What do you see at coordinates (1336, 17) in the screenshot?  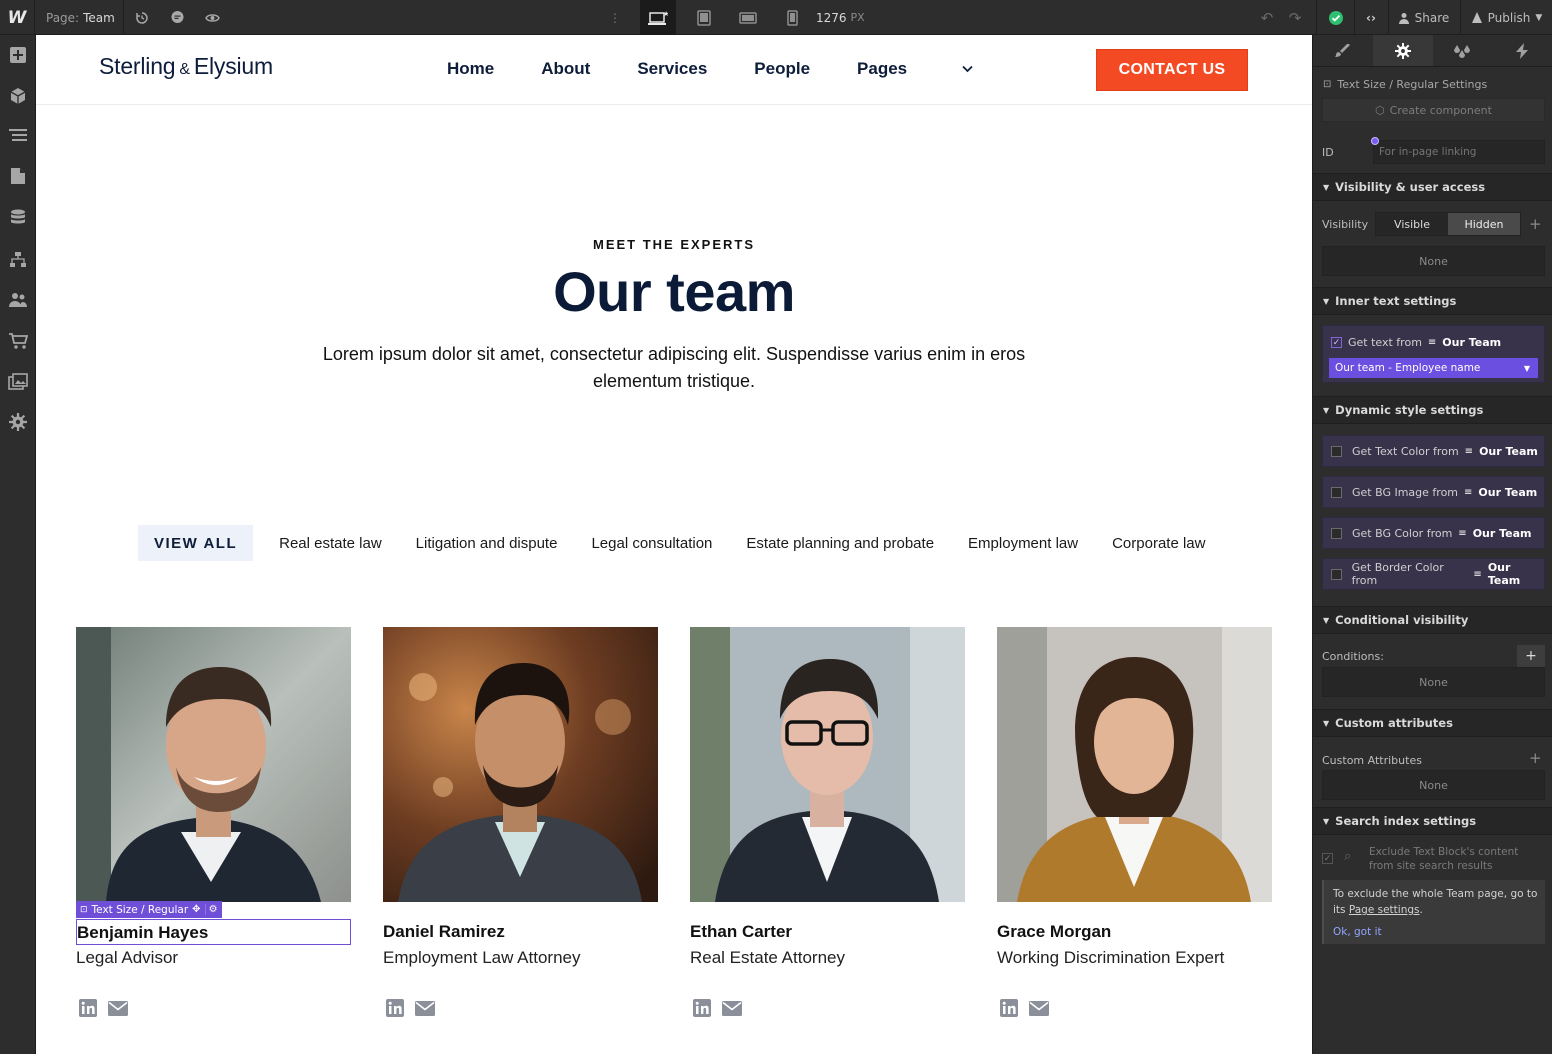 I see `status-check-icon` at bounding box center [1336, 17].